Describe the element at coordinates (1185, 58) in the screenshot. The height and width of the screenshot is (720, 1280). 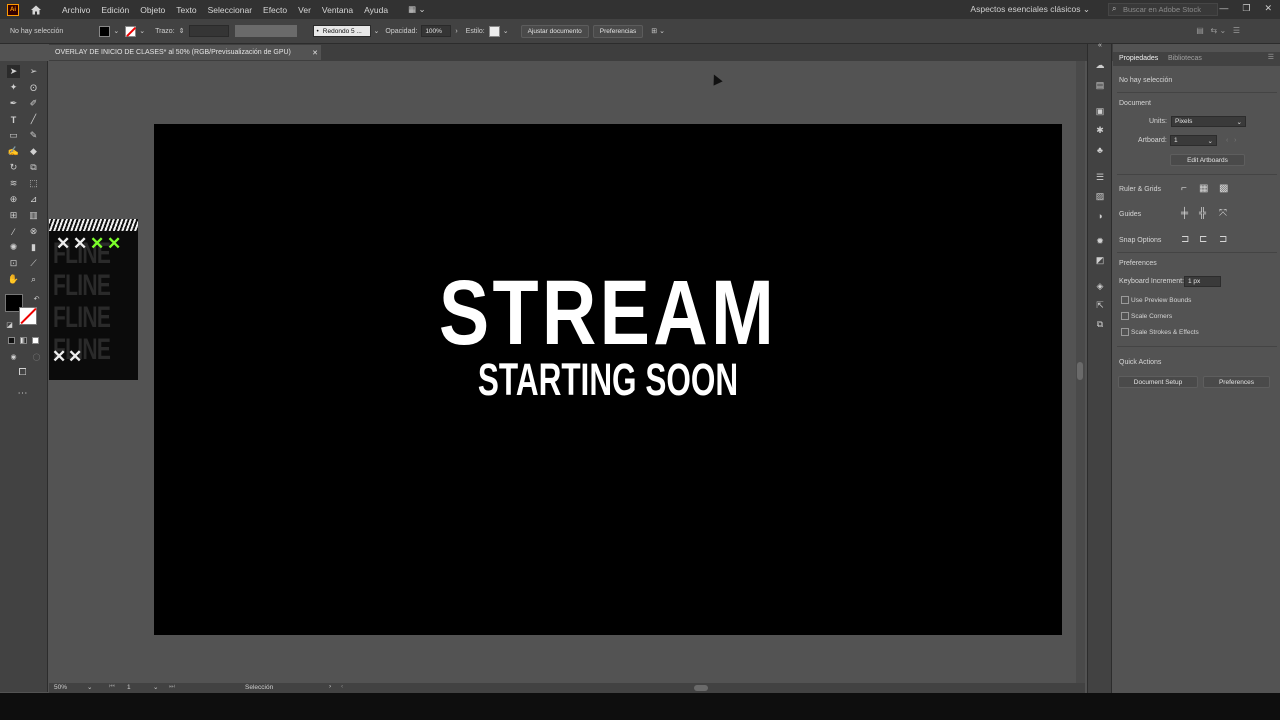
I see `tab-libraries: Bibliotecas` at that location.